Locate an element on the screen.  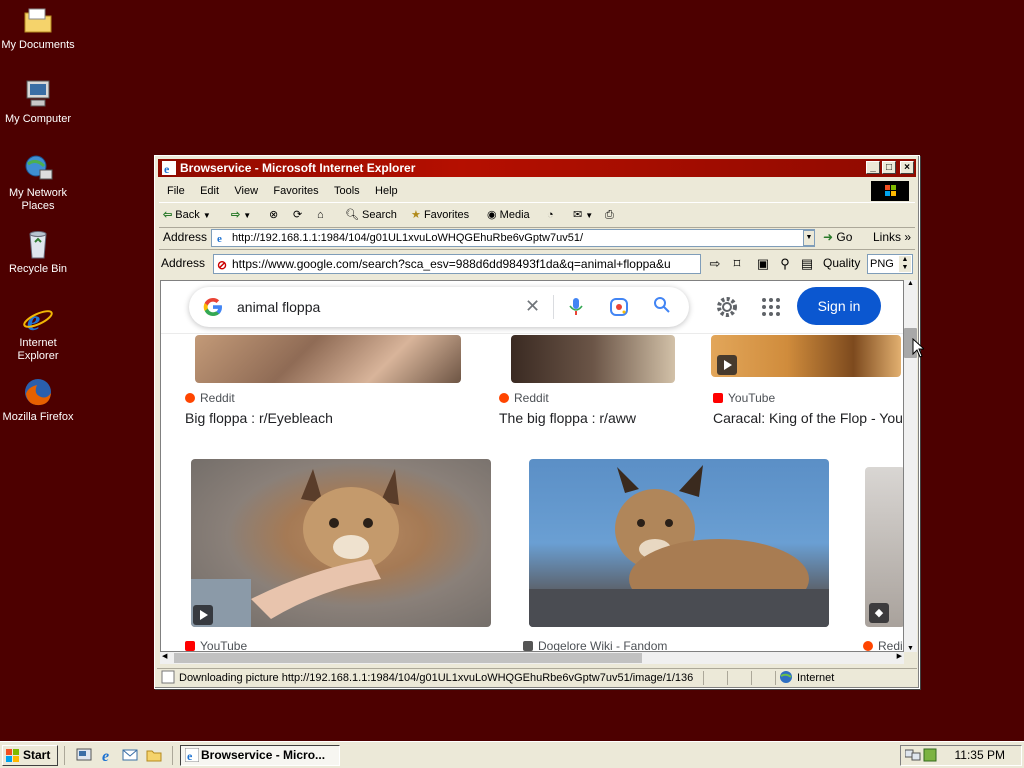
minimize-button: _ is located at coordinates (873, 167).